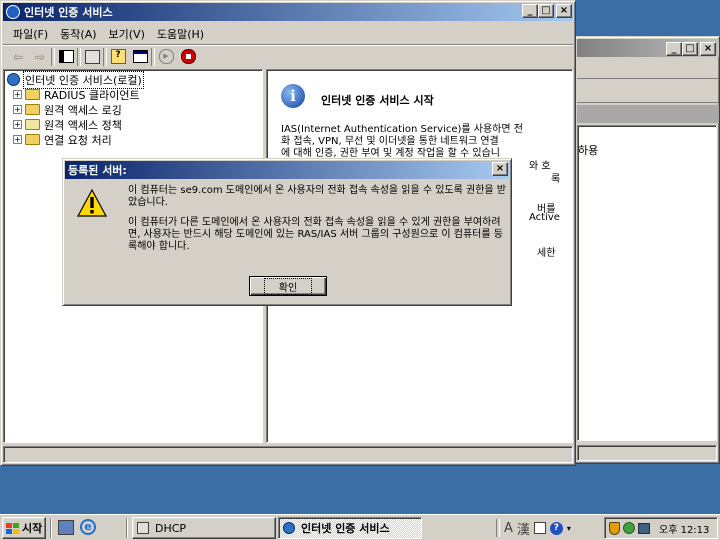 The width and height of the screenshot is (720, 540). I want to click on show-desktop-icon, so click(66, 527).